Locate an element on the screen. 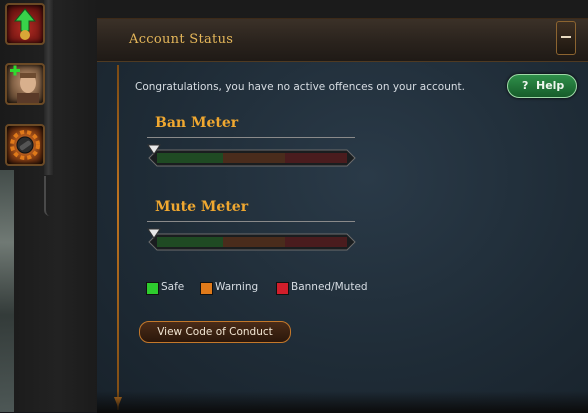 The image size is (588, 413). green-arrow-up-icon is located at coordinates (25, 24).